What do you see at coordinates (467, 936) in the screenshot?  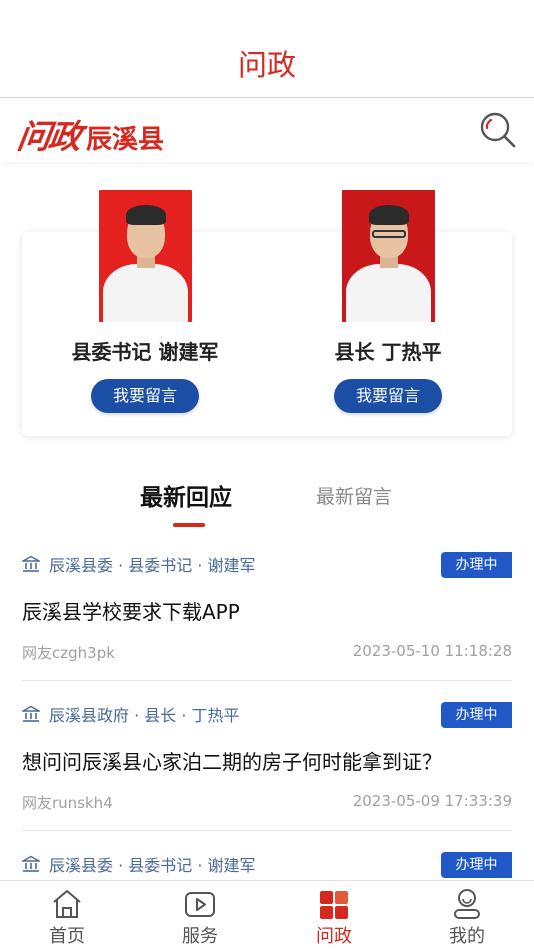 I see `nav-label: 我的` at bounding box center [467, 936].